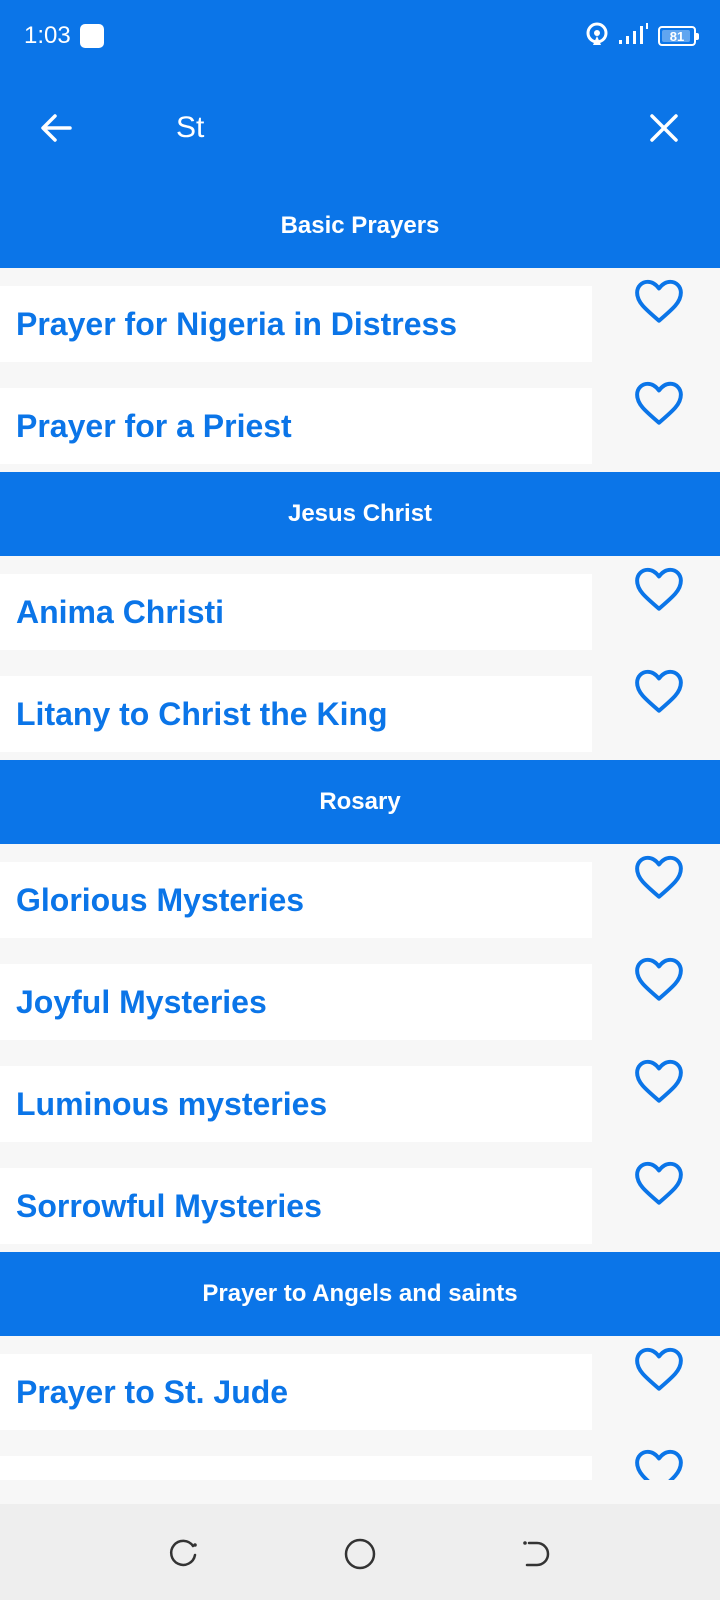 This screenshot has height=1600, width=720. I want to click on arrow-left-icon, so click(56, 128).